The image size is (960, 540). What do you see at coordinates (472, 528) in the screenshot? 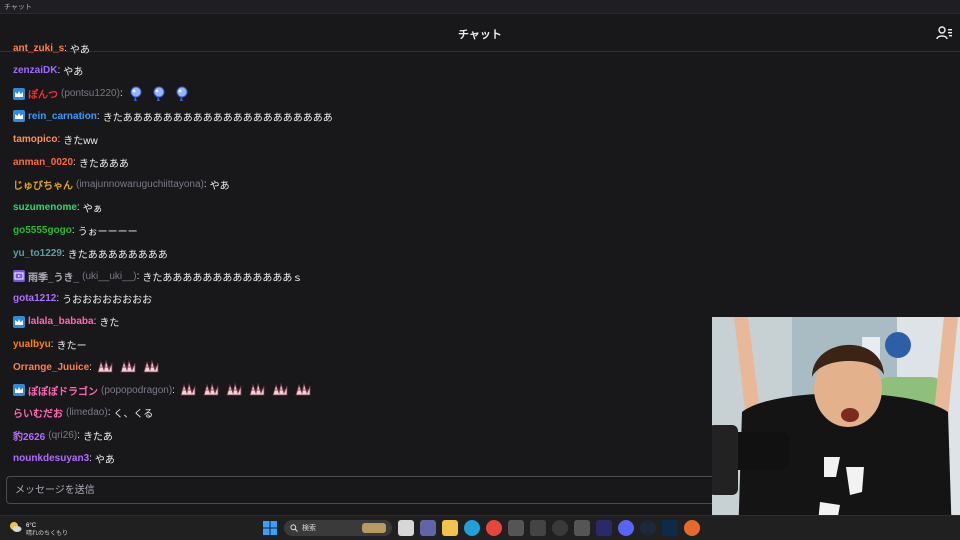
I see `edge-icon` at bounding box center [472, 528].